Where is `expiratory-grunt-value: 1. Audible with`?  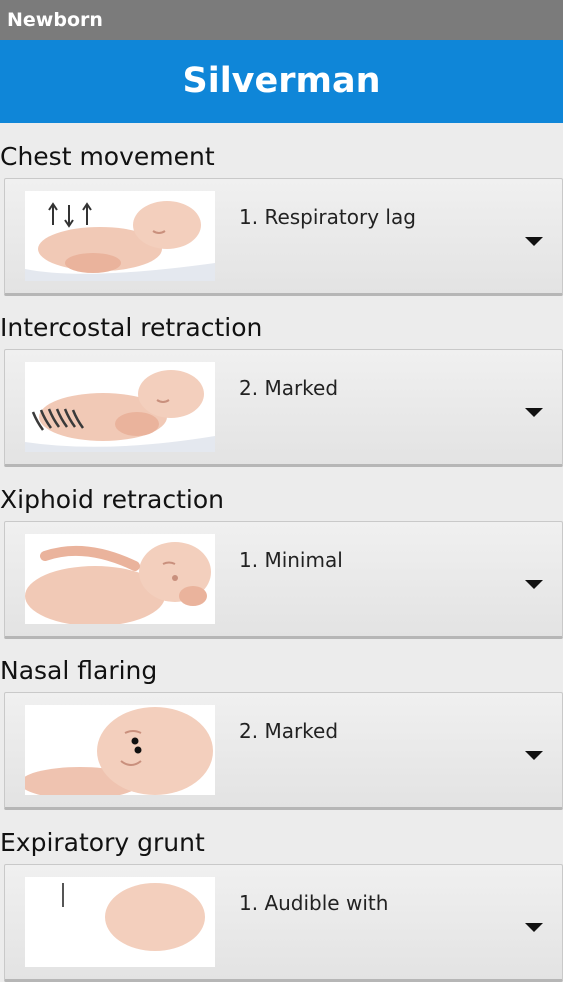 expiratory-grunt-value: 1. Audible with is located at coordinates (314, 903).